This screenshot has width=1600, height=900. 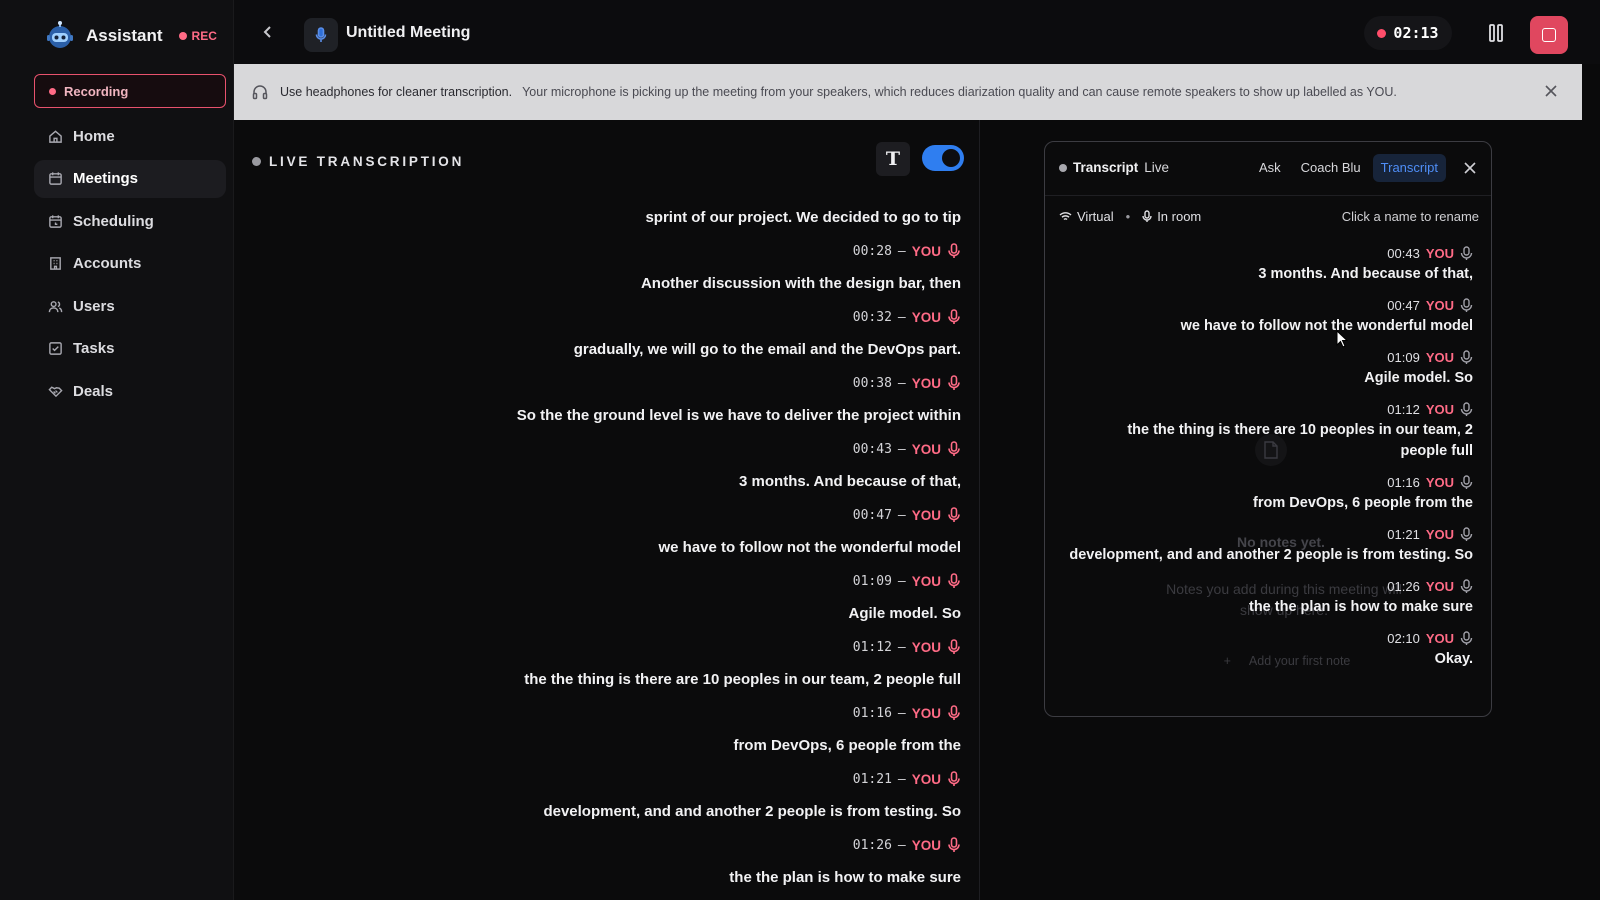 I want to click on transcription-toggle, so click(x=943, y=158).